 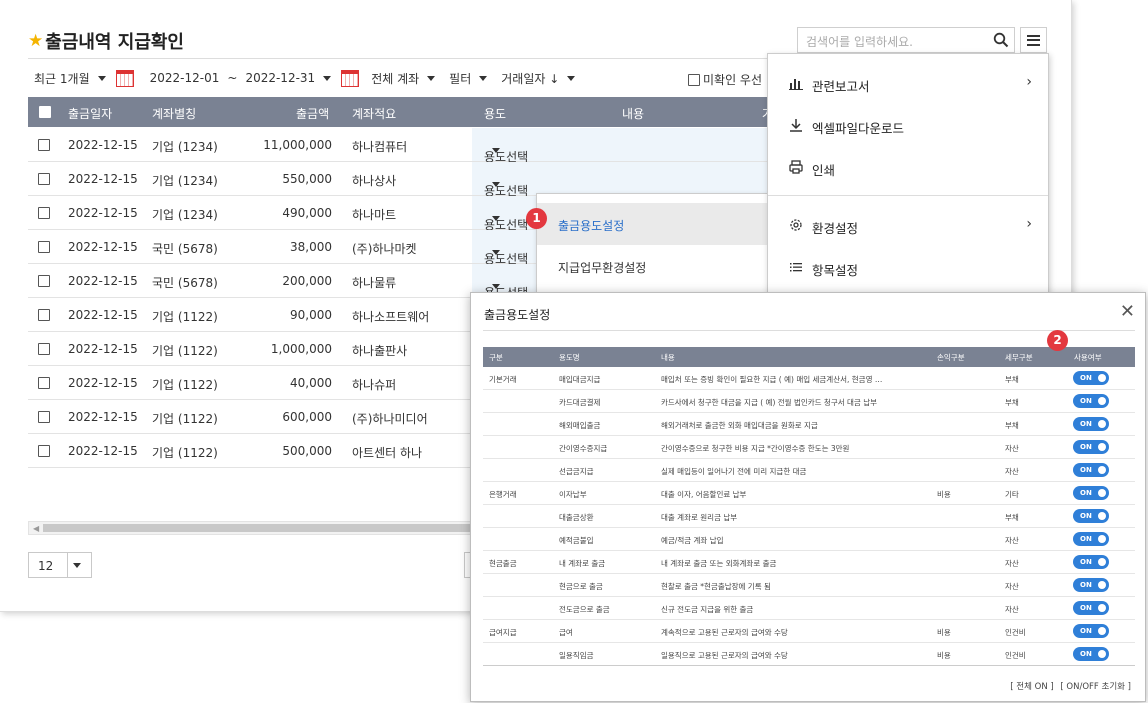 I want to click on period-label: 최근 1개월, so click(x=62, y=78).